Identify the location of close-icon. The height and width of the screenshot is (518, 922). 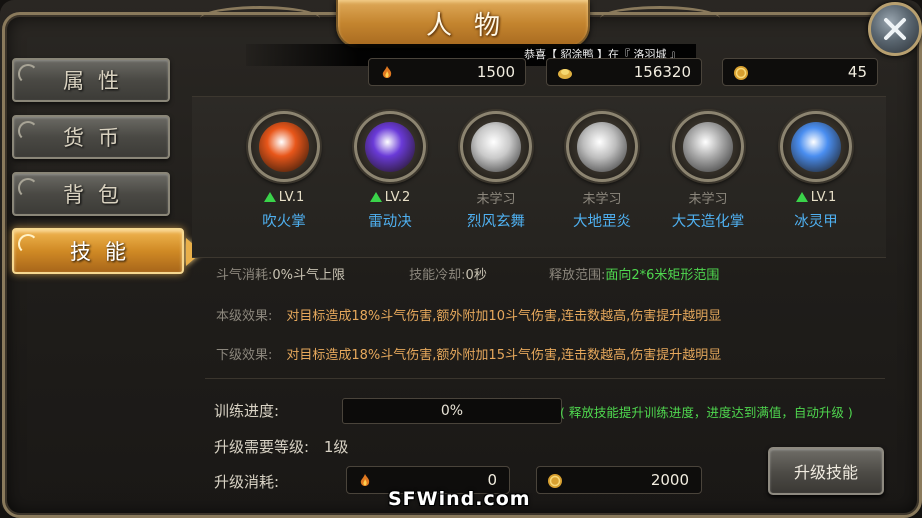
(895, 29).